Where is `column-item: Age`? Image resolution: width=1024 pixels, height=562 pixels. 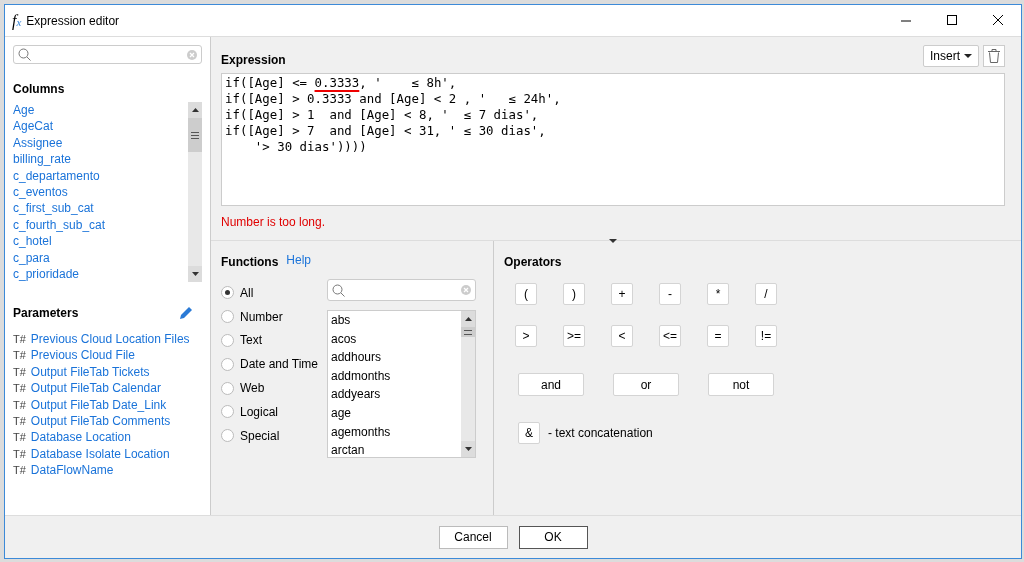
column-item: Age is located at coordinates (100, 110).